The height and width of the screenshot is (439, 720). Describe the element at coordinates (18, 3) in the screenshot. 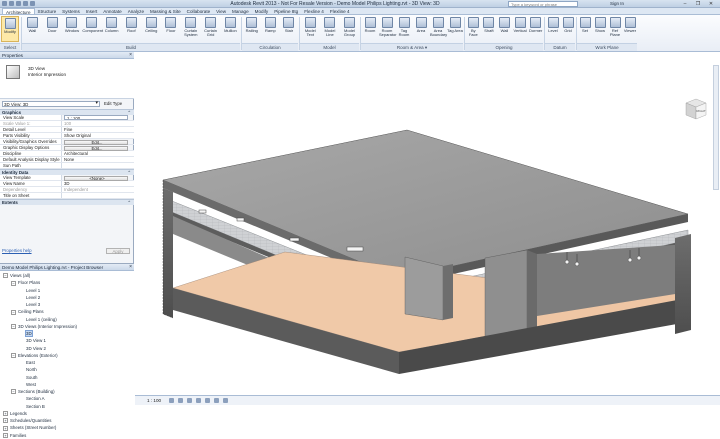

I see `quick-access-toolbar` at that location.